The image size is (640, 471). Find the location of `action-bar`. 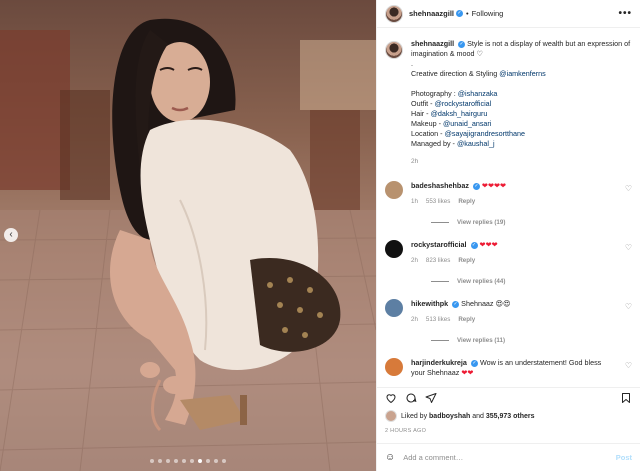

action-bar is located at coordinates (508, 398).